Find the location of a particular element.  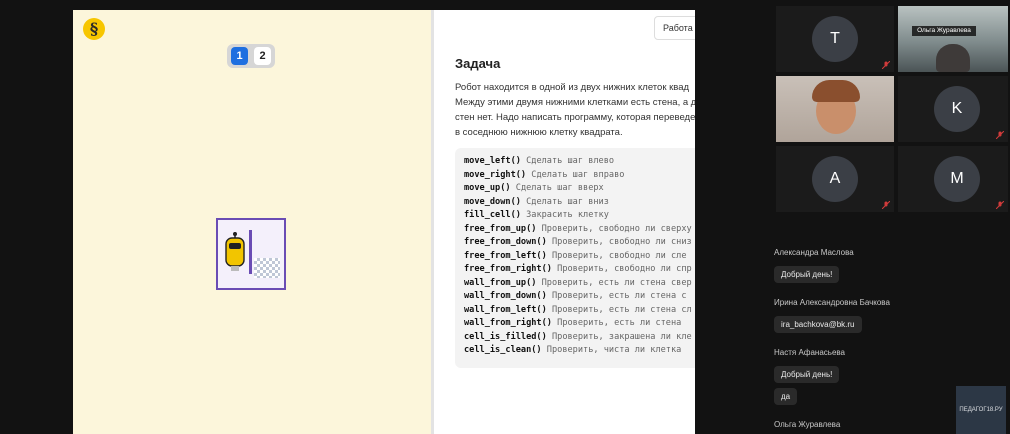

jobs-button: Работа у is located at coordinates (674, 28).